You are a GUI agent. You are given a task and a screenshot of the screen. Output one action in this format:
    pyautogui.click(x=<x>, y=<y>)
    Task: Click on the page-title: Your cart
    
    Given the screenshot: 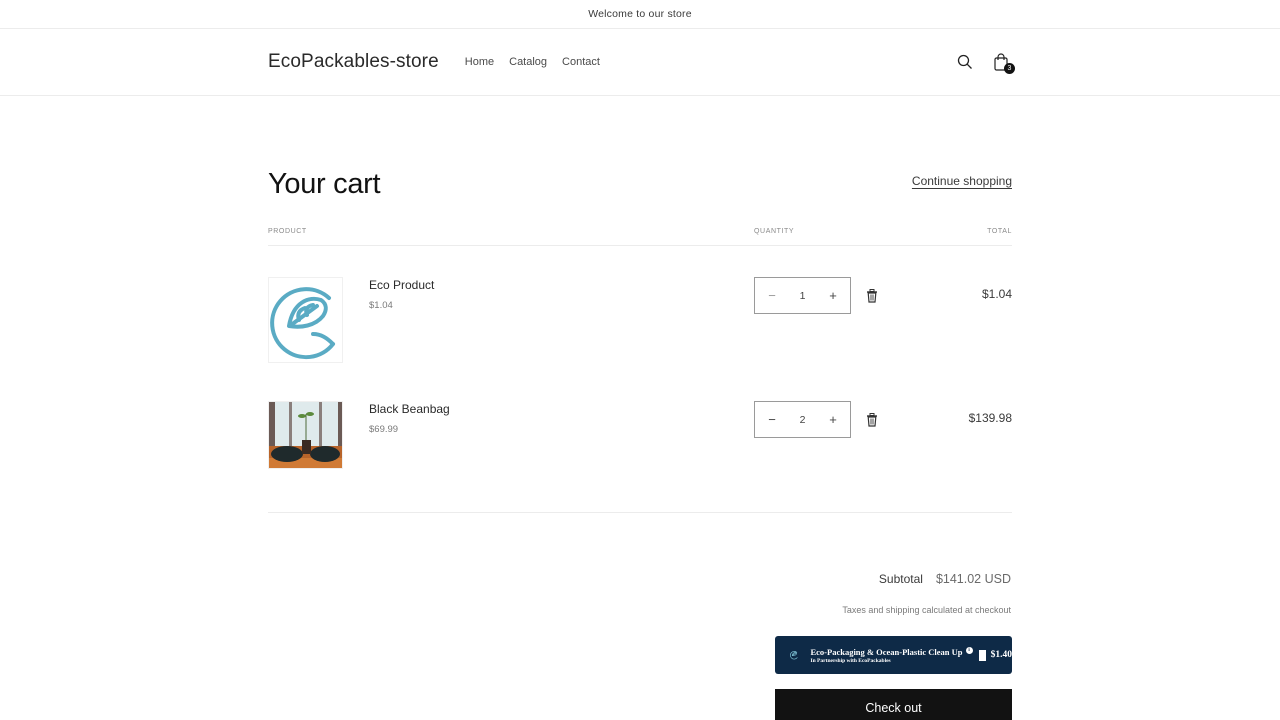 What is the action you would take?
    pyautogui.click(x=324, y=184)
    